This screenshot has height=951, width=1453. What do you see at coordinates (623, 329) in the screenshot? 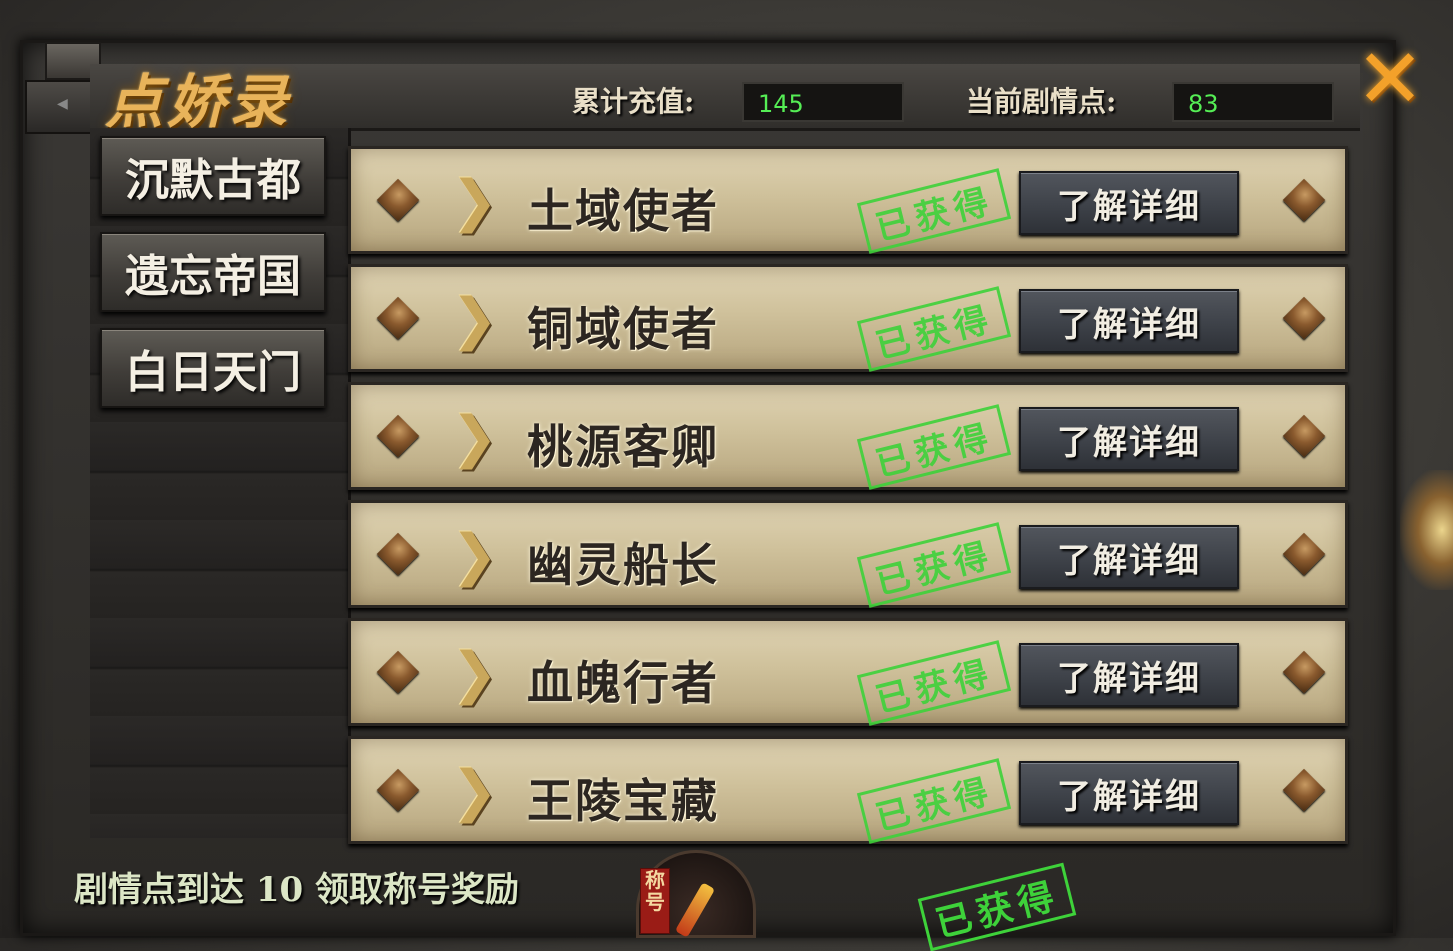
I see `row-title: 铜域使者` at bounding box center [623, 329].